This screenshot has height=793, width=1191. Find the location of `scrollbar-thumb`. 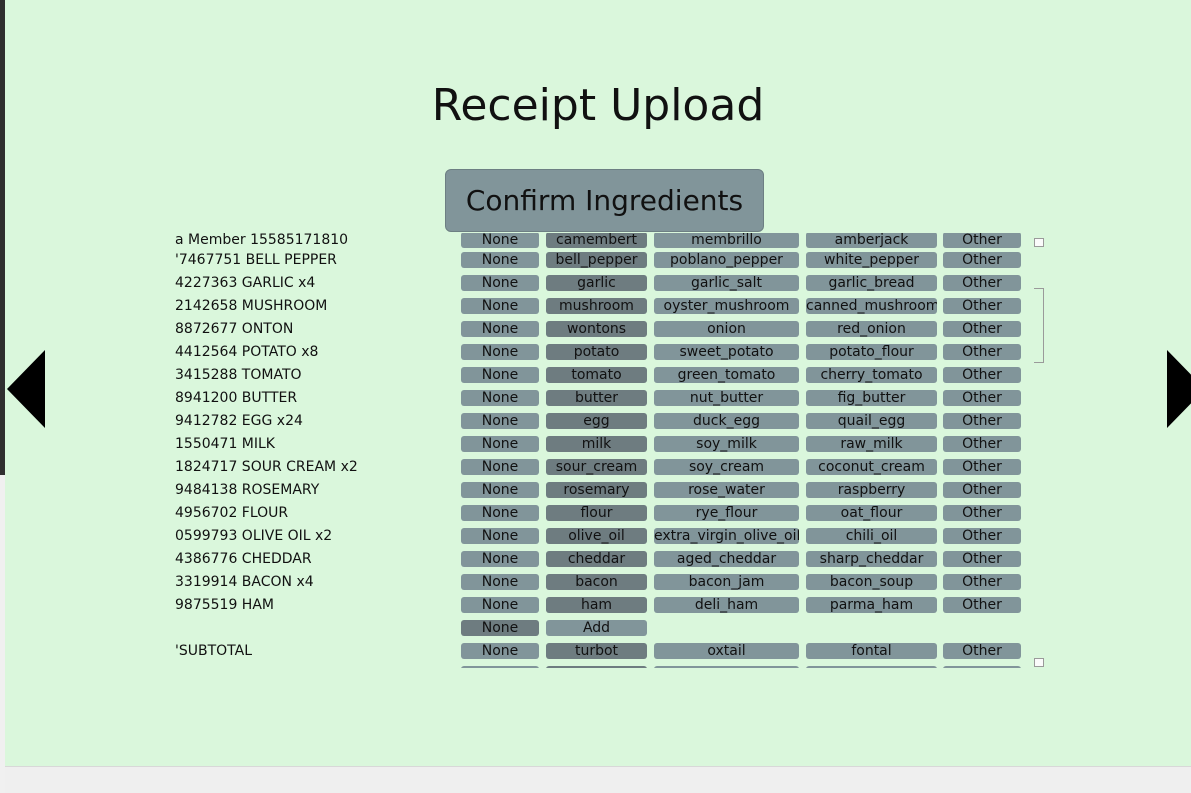

scrollbar-thumb is located at coordinates (1039, 325).